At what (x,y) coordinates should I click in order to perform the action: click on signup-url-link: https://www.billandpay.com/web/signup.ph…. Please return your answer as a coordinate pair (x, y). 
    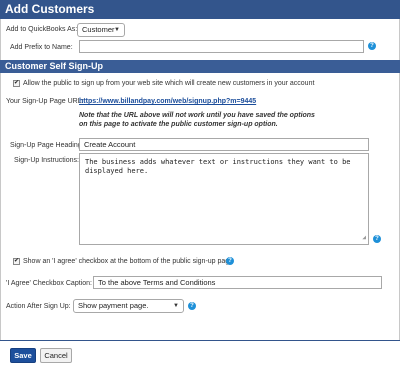
    Looking at the image, I should click on (167, 101).